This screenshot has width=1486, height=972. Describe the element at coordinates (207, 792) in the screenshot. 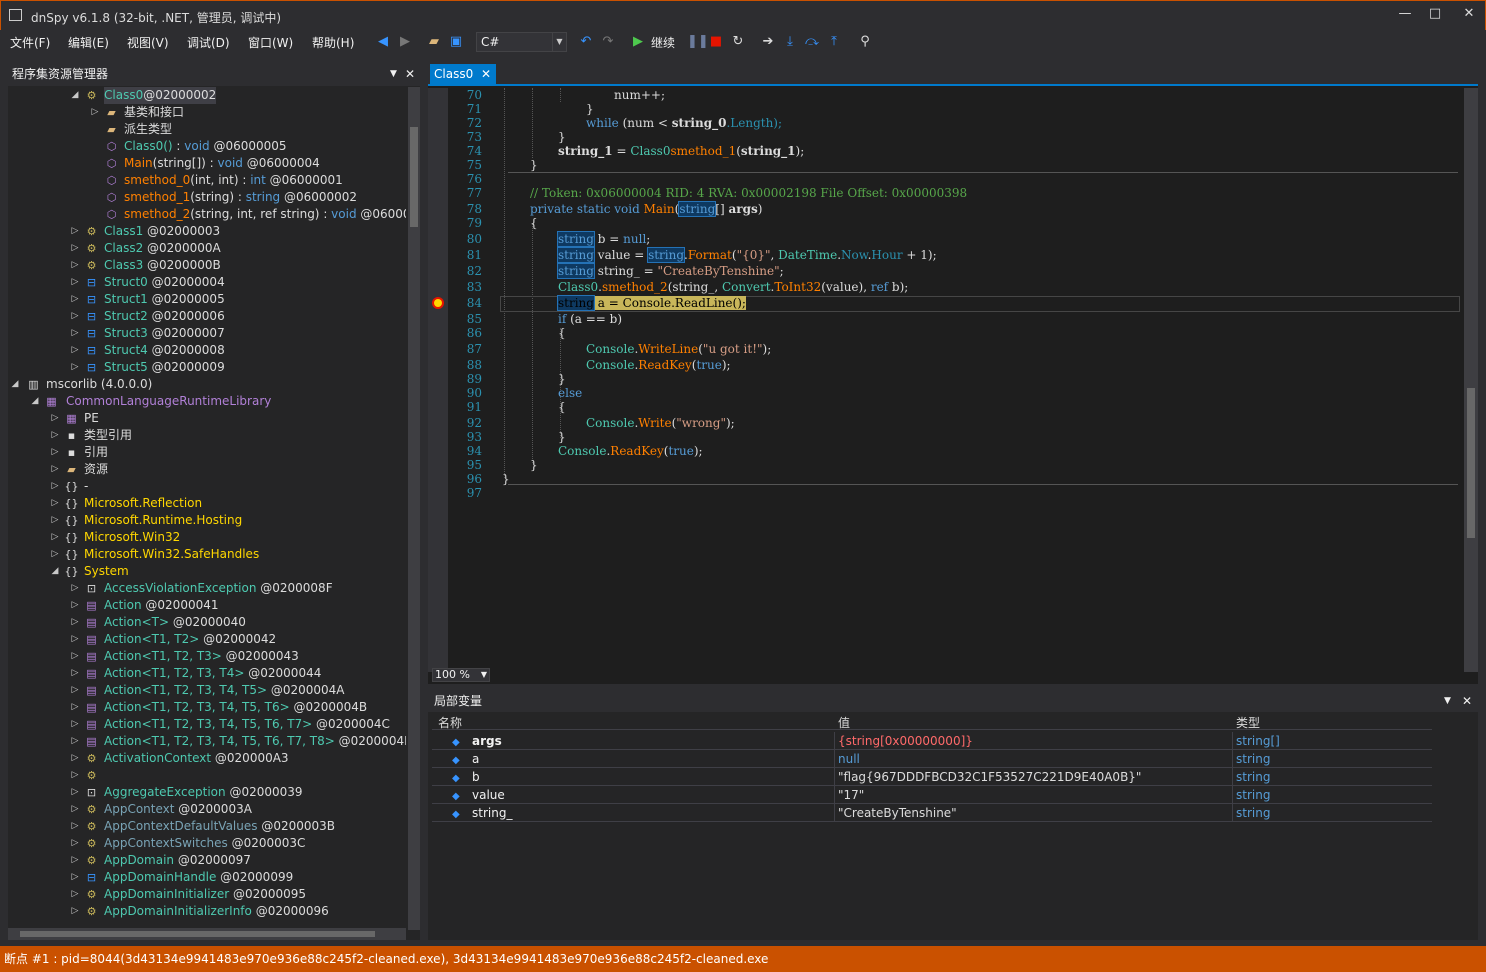

I see `tree-node: ▷ ⊡ AggregateException @02000039` at that location.